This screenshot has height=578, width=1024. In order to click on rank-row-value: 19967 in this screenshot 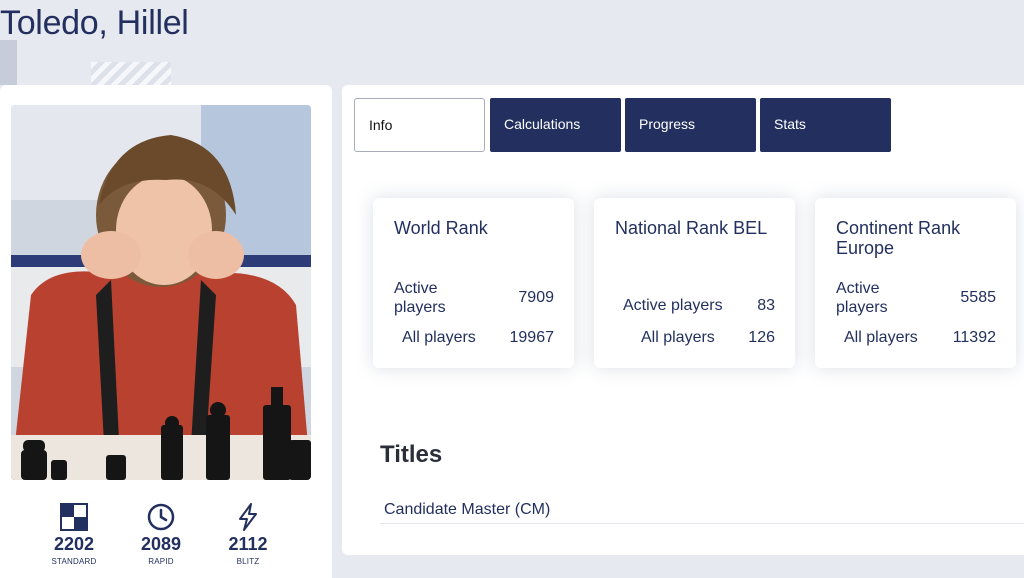, I will do `click(532, 337)`.